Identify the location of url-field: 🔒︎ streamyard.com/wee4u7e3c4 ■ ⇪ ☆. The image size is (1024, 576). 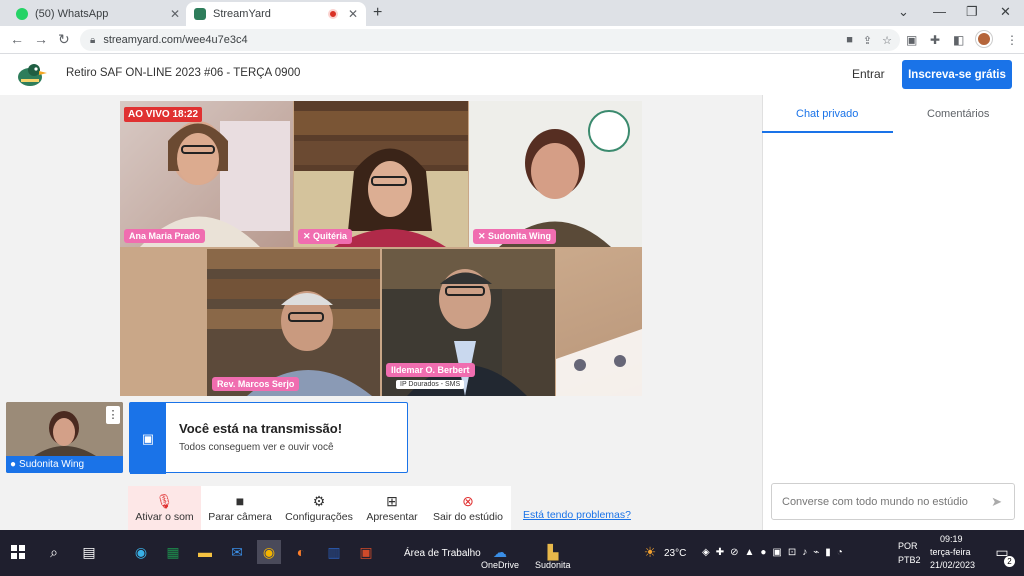
(490, 40).